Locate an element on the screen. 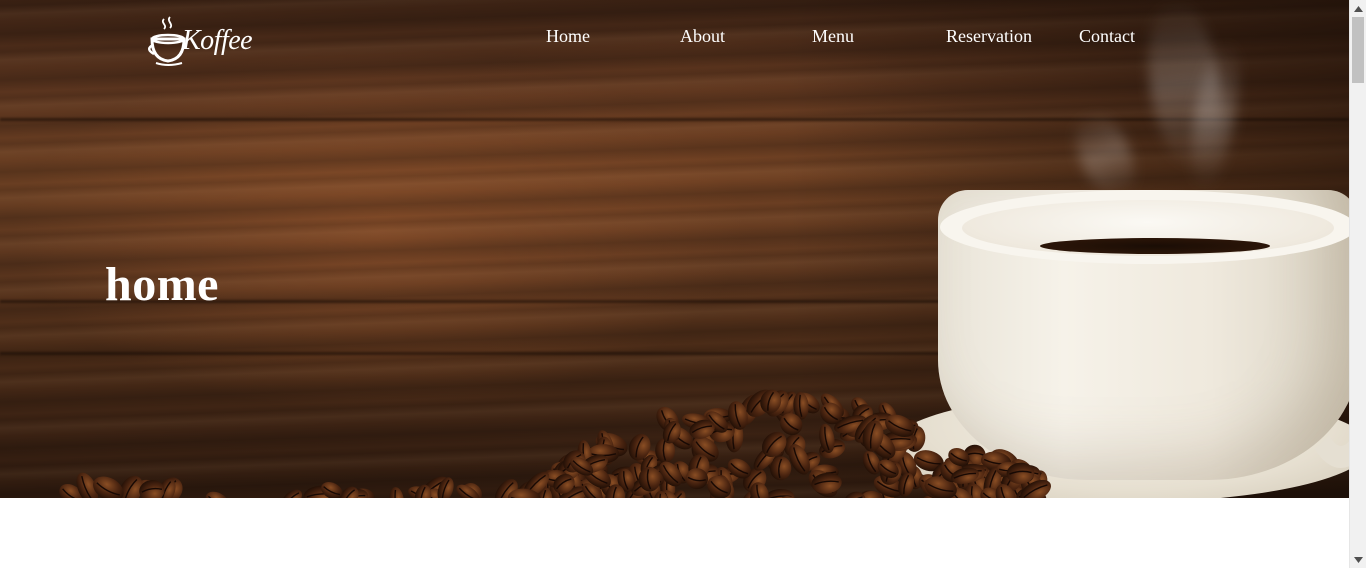 This screenshot has width=1366, height=568. coffee-beans-pile is located at coordinates (555, 443).